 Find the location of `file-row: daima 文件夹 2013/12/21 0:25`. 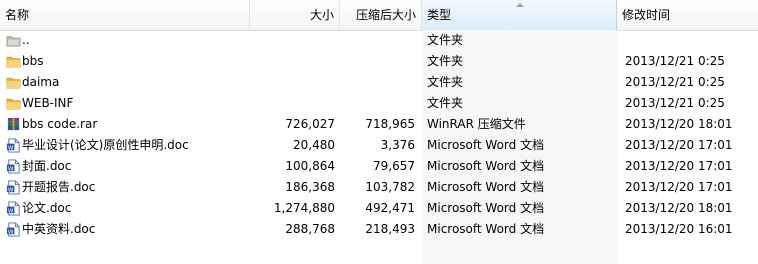

file-row: daima 文件夹 2013/12/21 0:25 is located at coordinates (379, 82).